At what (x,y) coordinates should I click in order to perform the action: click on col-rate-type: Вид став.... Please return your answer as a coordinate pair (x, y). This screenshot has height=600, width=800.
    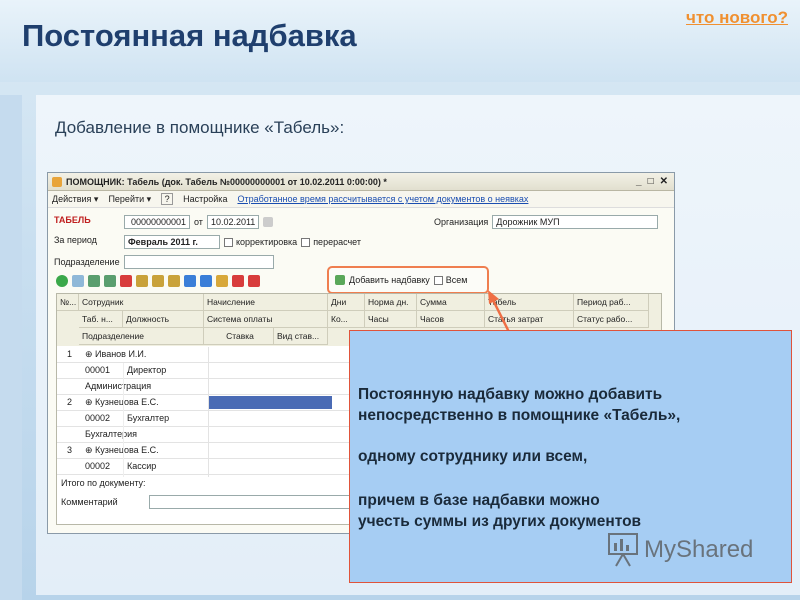
    Looking at the image, I should click on (301, 336).